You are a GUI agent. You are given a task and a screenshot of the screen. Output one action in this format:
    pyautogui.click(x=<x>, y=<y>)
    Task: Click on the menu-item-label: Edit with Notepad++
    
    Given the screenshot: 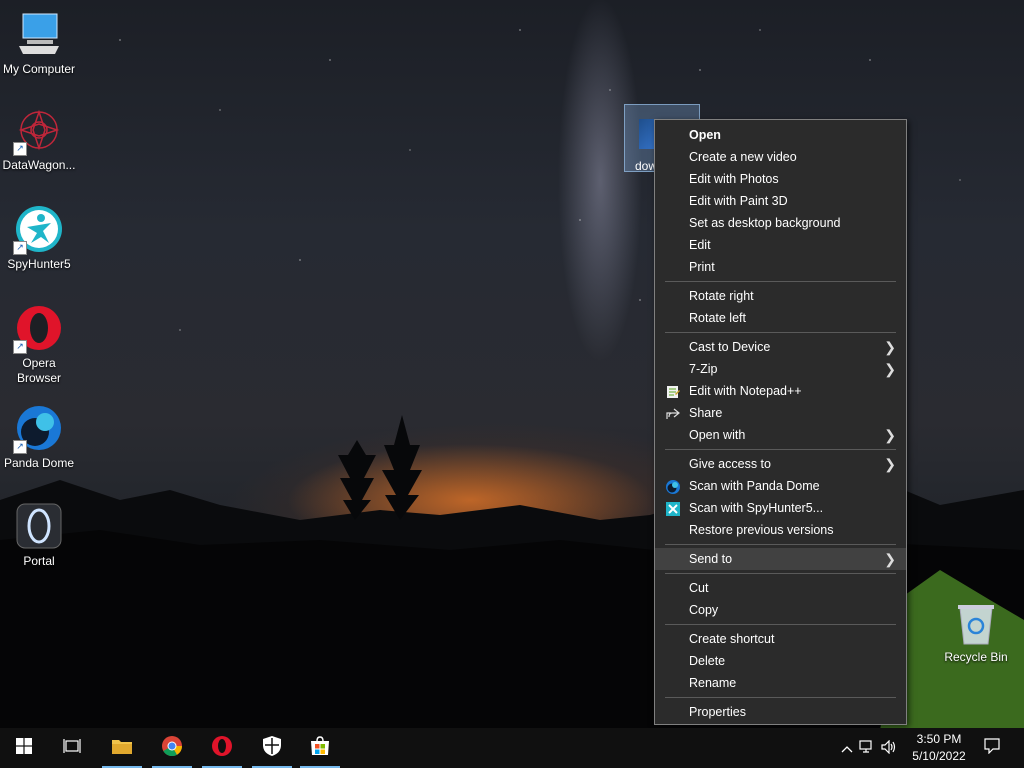 What is the action you would take?
    pyautogui.click(x=745, y=391)
    